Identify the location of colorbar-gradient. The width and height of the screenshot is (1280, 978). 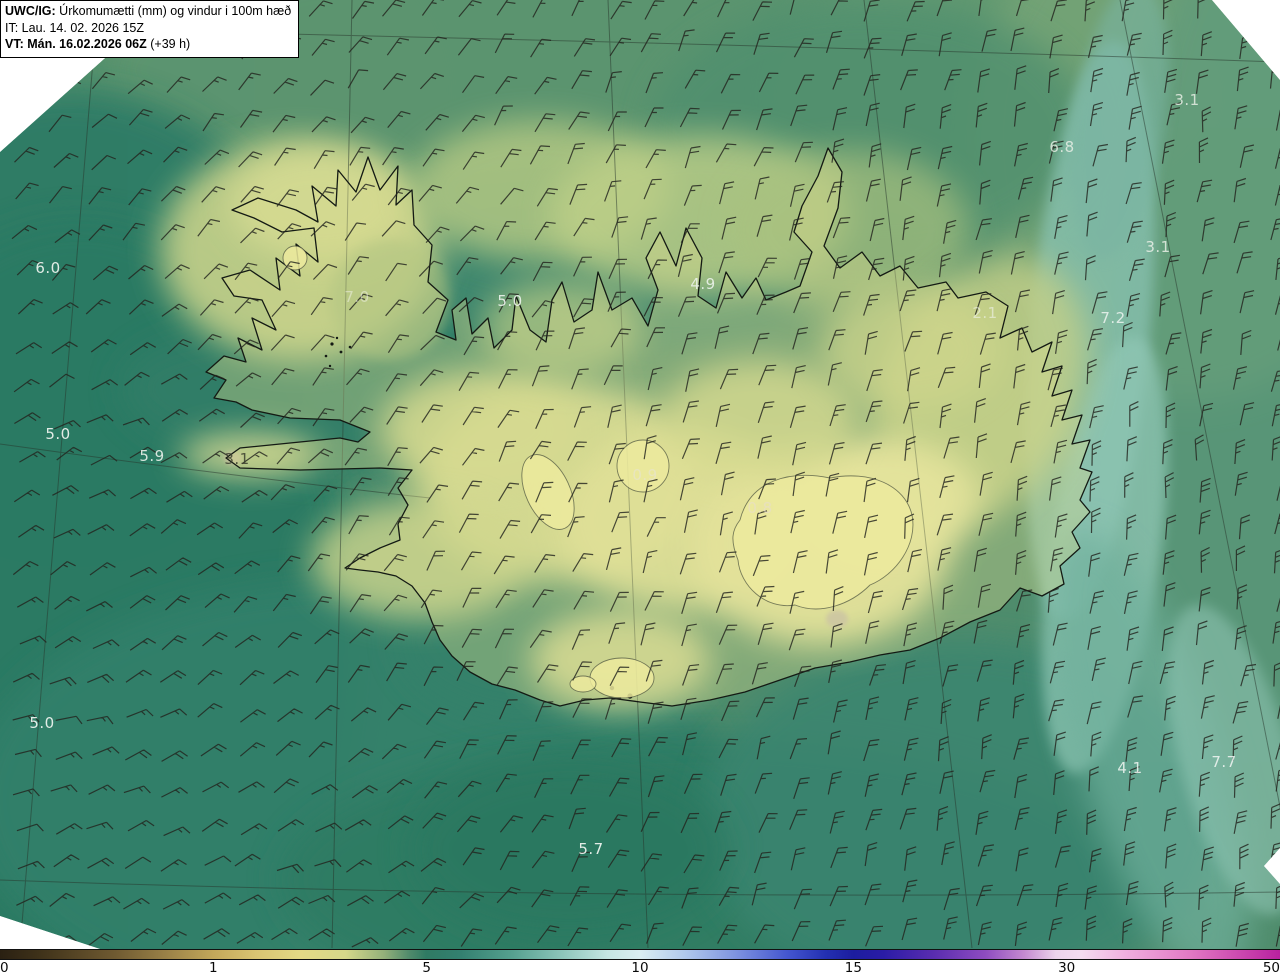
(640, 954).